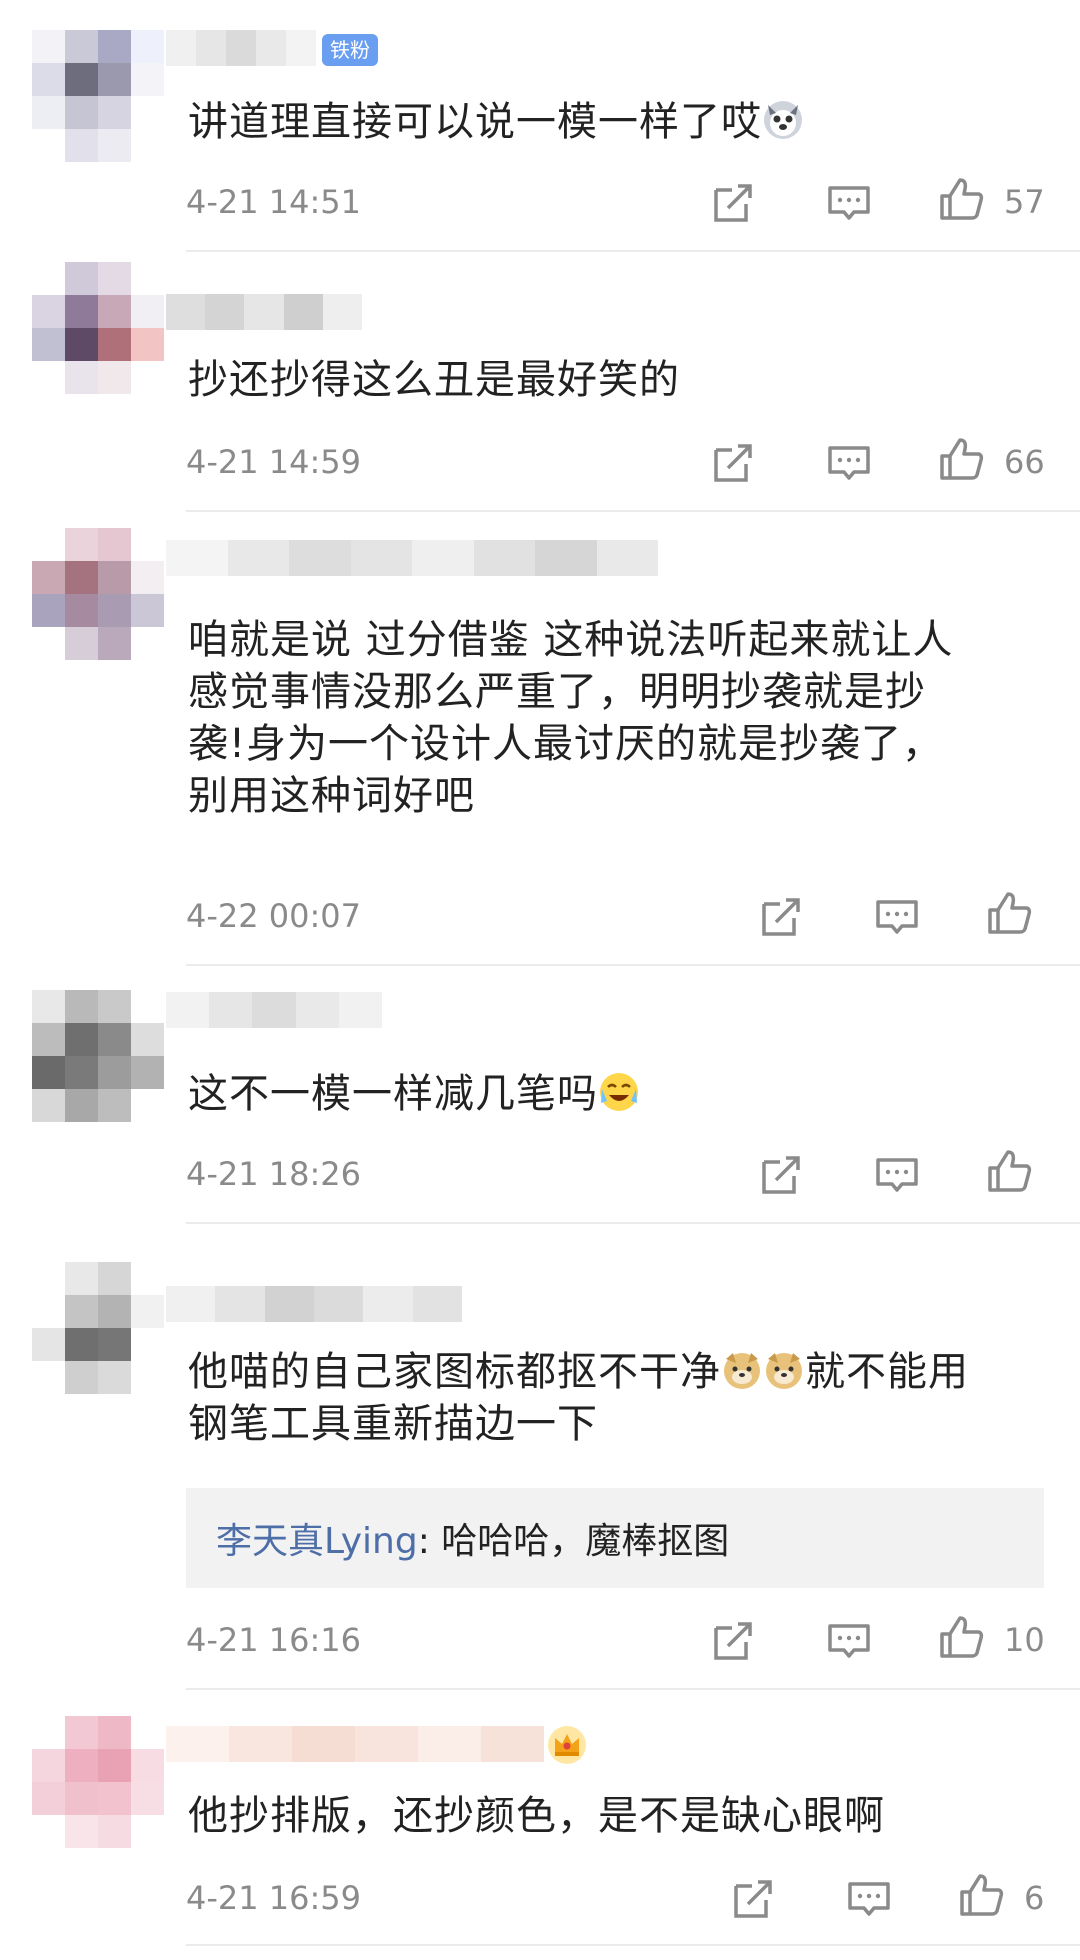 The image size is (1080, 1960). What do you see at coordinates (573, 1541) in the screenshot?
I see `reply-text: : 哈哈哈，魔棒抠图` at bounding box center [573, 1541].